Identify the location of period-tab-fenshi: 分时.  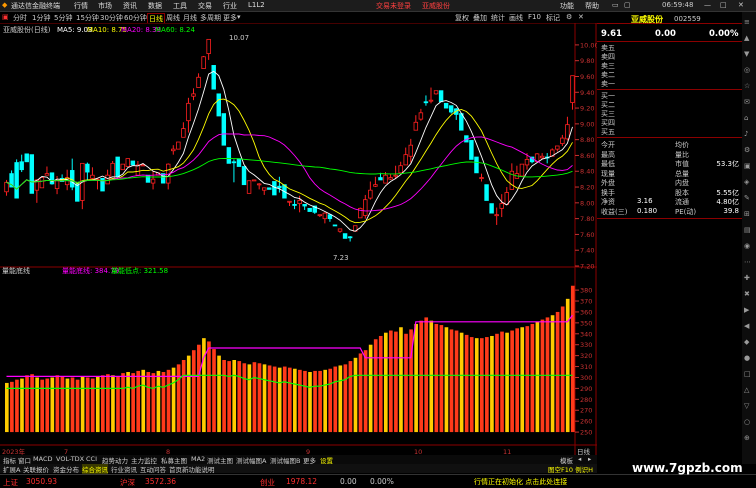
(20, 18).